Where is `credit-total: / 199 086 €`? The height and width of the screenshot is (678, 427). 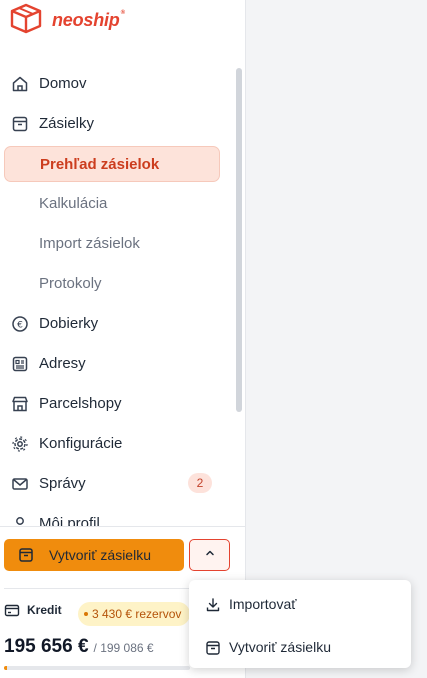 credit-total: / 199 086 € is located at coordinates (123, 648).